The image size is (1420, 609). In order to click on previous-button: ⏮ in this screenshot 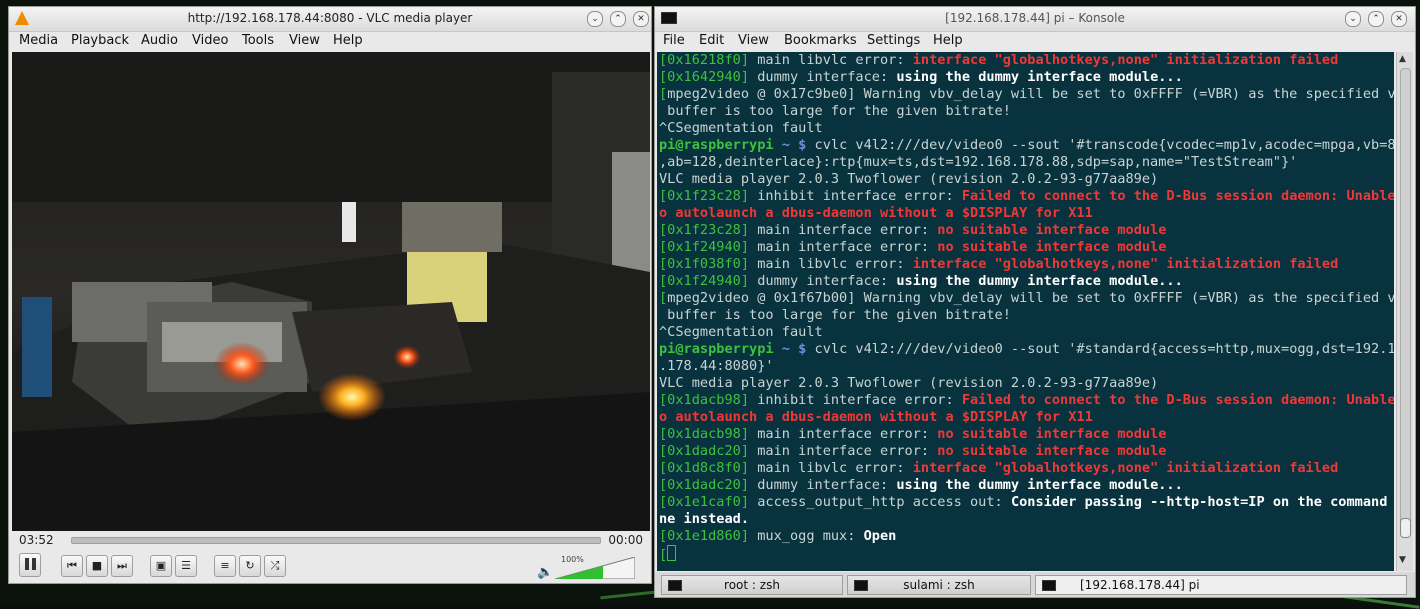, I will do `click(72, 566)`.